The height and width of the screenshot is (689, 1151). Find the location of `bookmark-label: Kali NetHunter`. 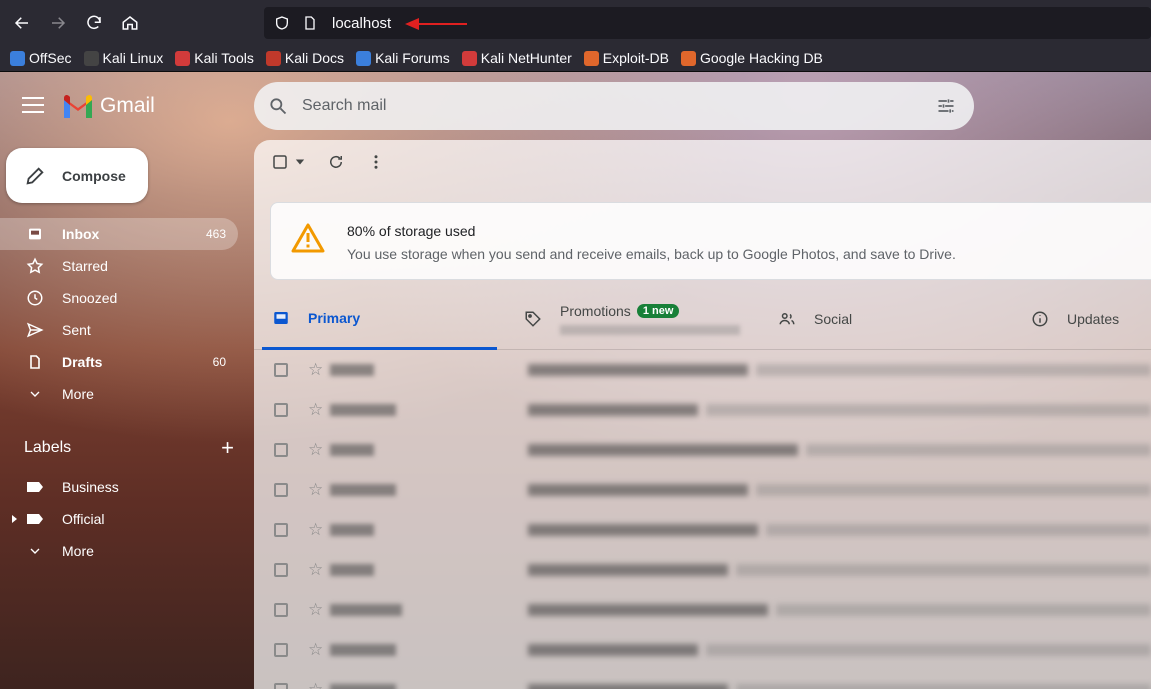

bookmark-label: Kali NetHunter is located at coordinates (526, 58).